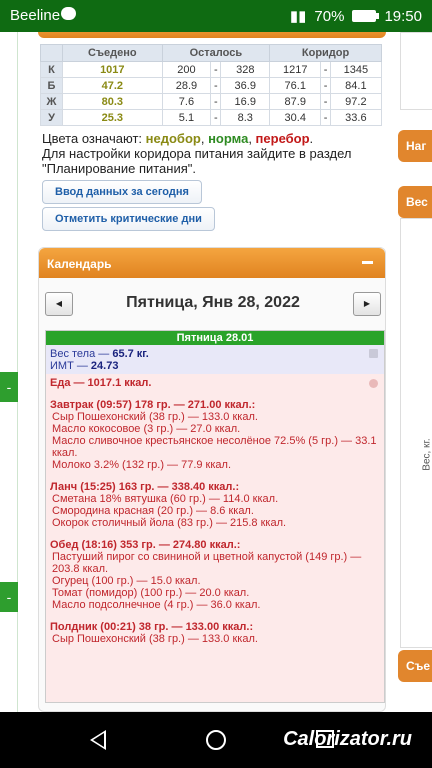 This screenshot has width=432, height=768. What do you see at coordinates (9, 387) in the screenshot?
I see `left-tab-minus-1: -` at bounding box center [9, 387].